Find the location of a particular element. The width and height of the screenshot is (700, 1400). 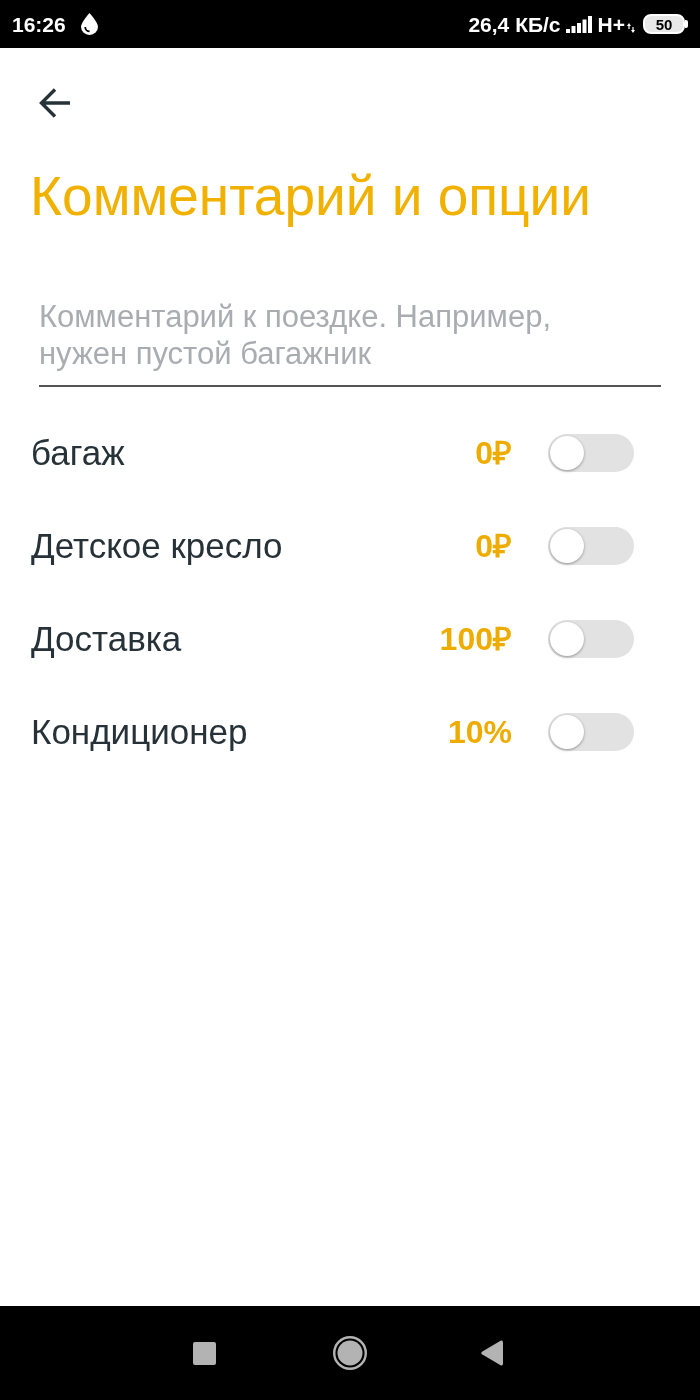

network-type: H+ is located at coordinates (611, 24).